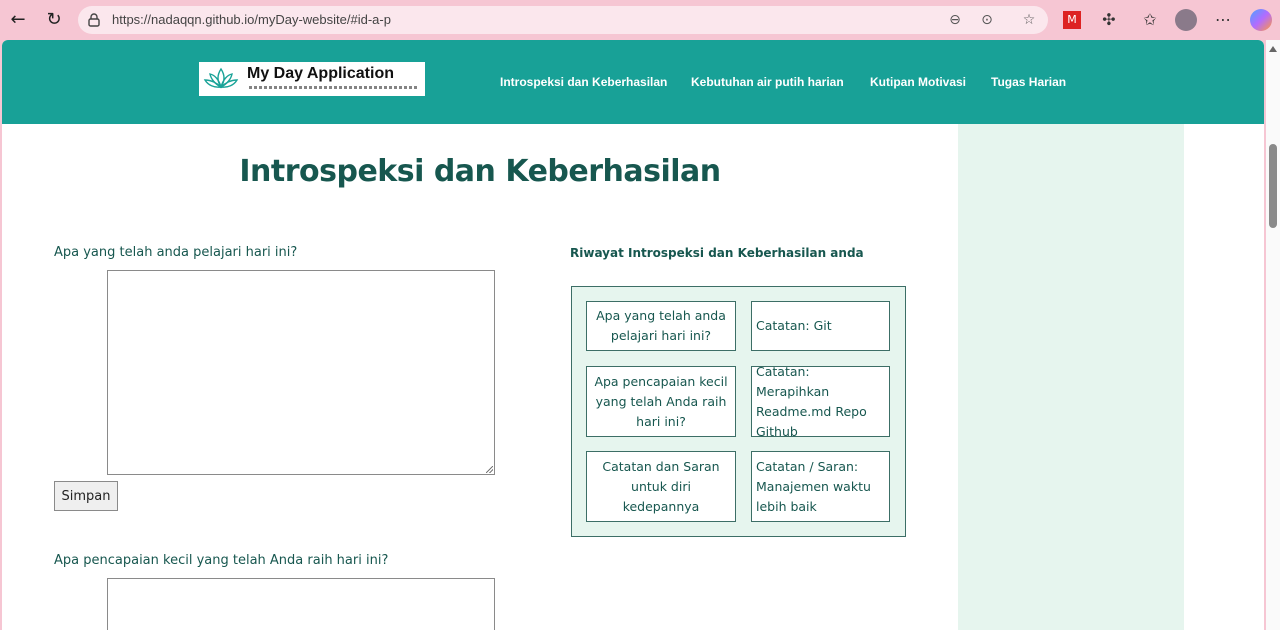 The image size is (1280, 630). I want to click on side-panel, so click(1071, 377).